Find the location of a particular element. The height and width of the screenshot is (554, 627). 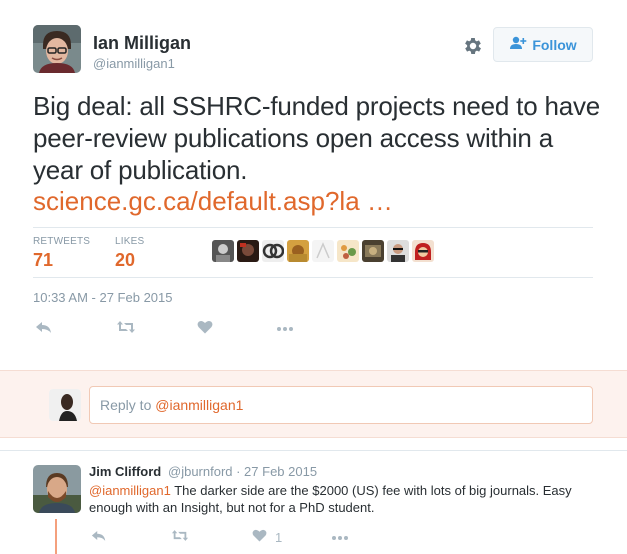

author-handle: @ianmilligan1 is located at coordinates (134, 63).